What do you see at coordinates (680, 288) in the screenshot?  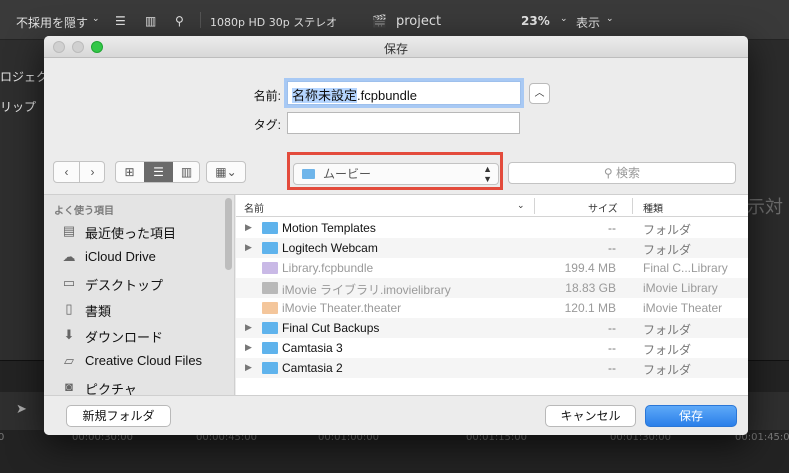 I see `file-kind: iMovie Library` at bounding box center [680, 288].